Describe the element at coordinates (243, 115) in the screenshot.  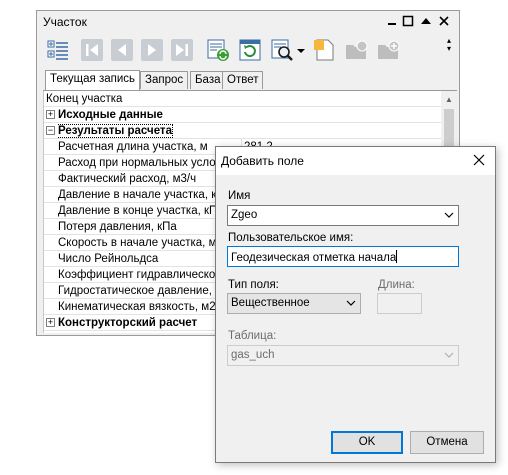
I see `table-row: + Исходные данные` at that location.